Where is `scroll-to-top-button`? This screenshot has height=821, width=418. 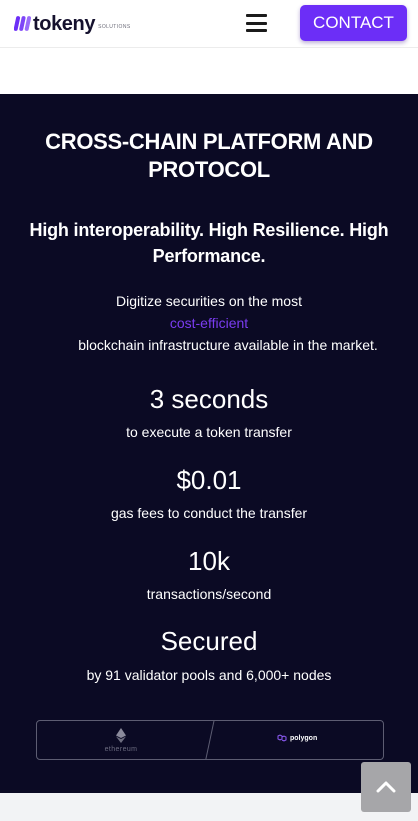 scroll-to-top-button is located at coordinates (386, 787).